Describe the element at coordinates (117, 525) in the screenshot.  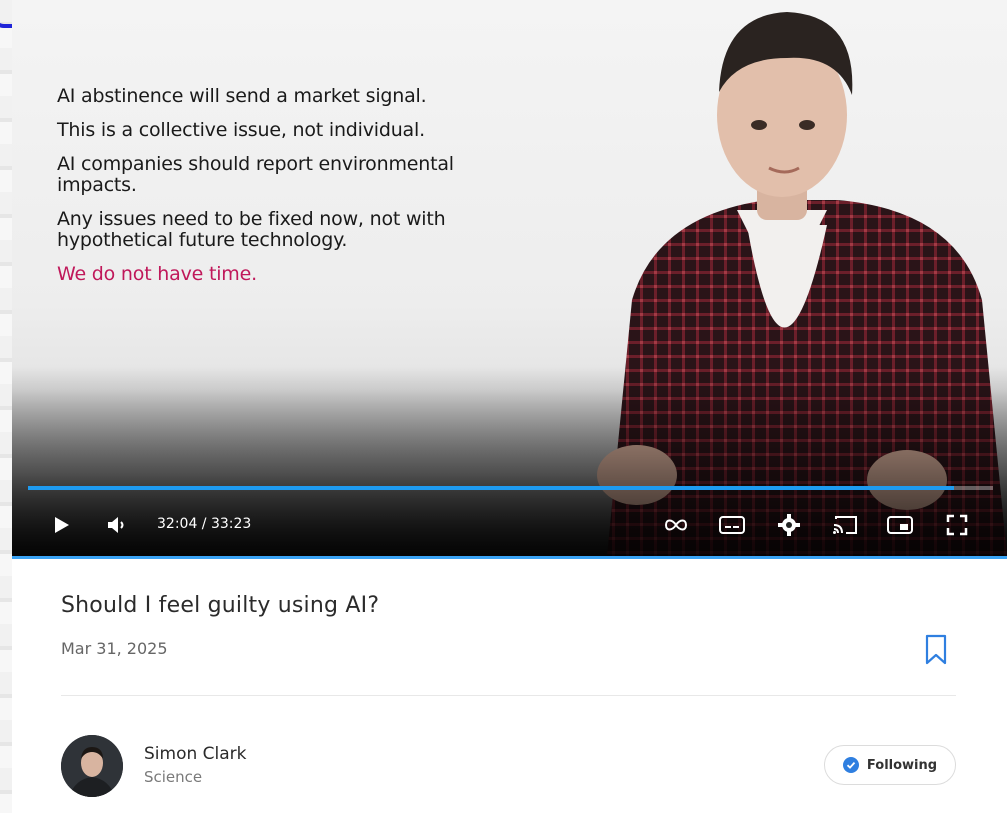
I see `volume-icon` at that location.